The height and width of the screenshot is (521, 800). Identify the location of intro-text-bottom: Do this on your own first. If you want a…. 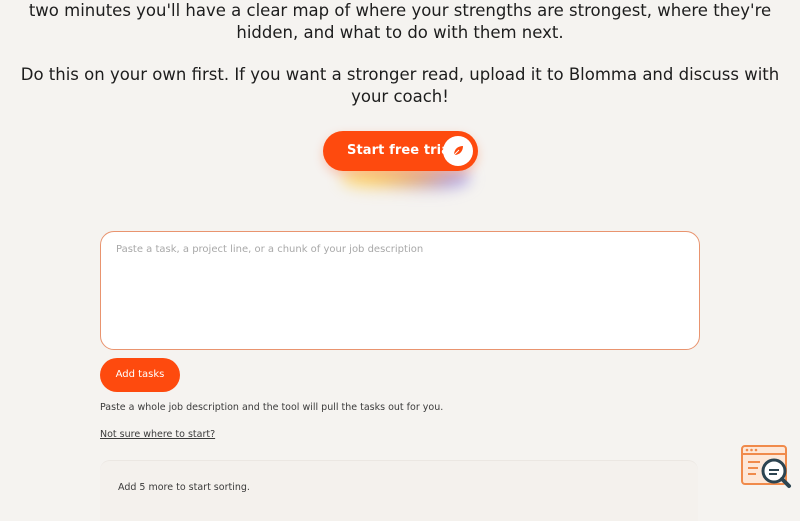
(400, 85).